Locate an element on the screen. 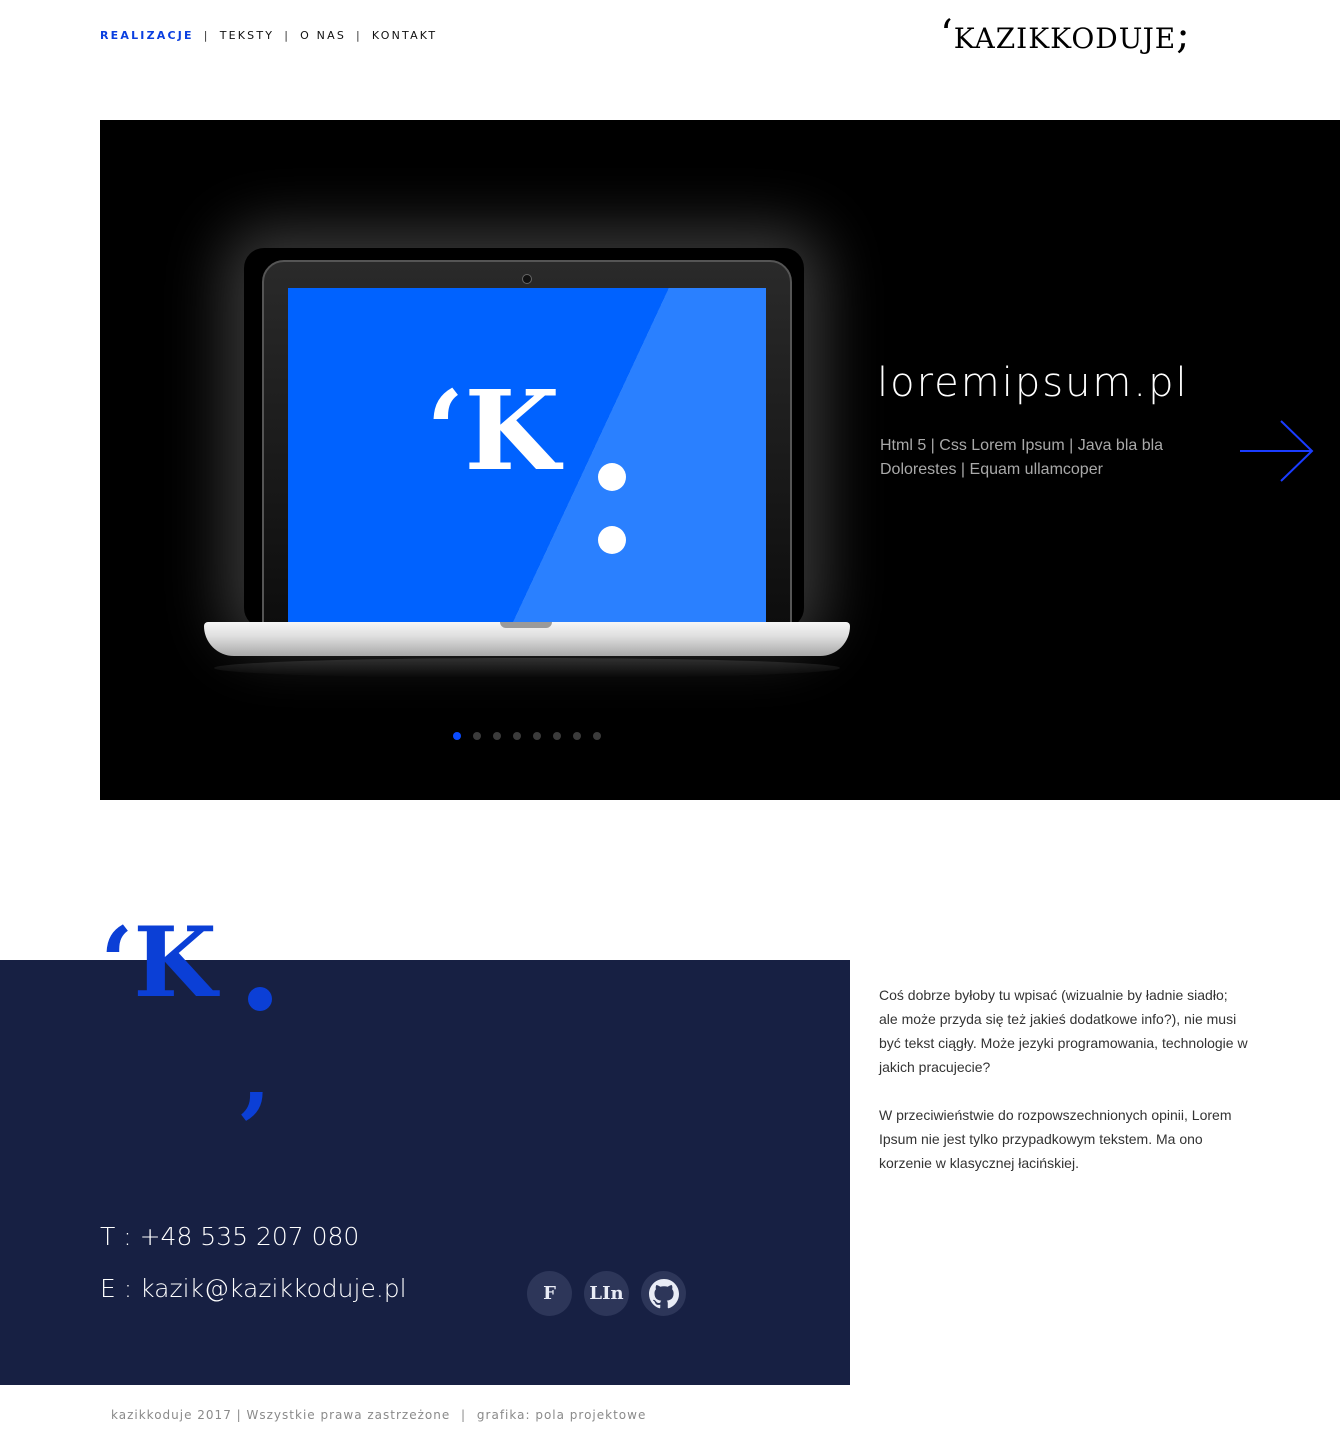 The image size is (1340, 1440). github-icon is located at coordinates (663, 1293).